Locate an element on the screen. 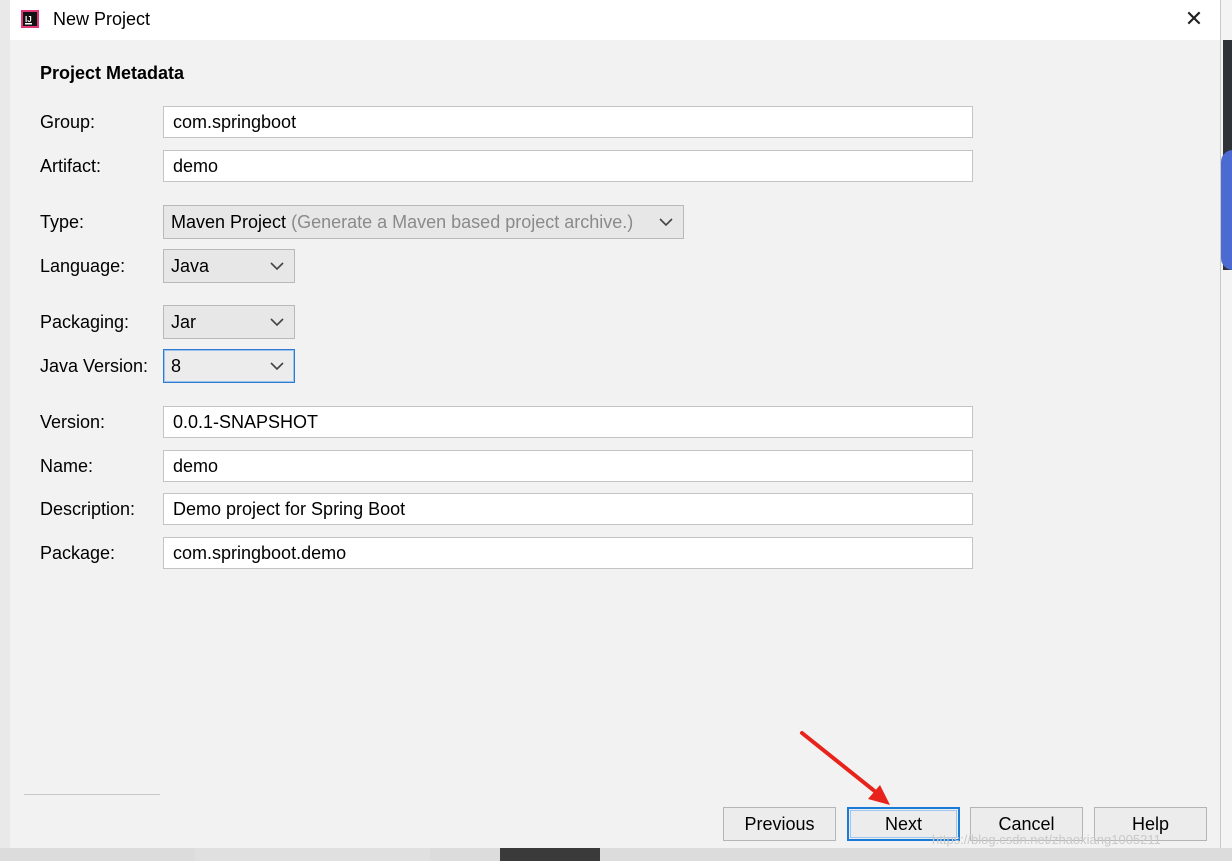  description-field is located at coordinates (568, 509).